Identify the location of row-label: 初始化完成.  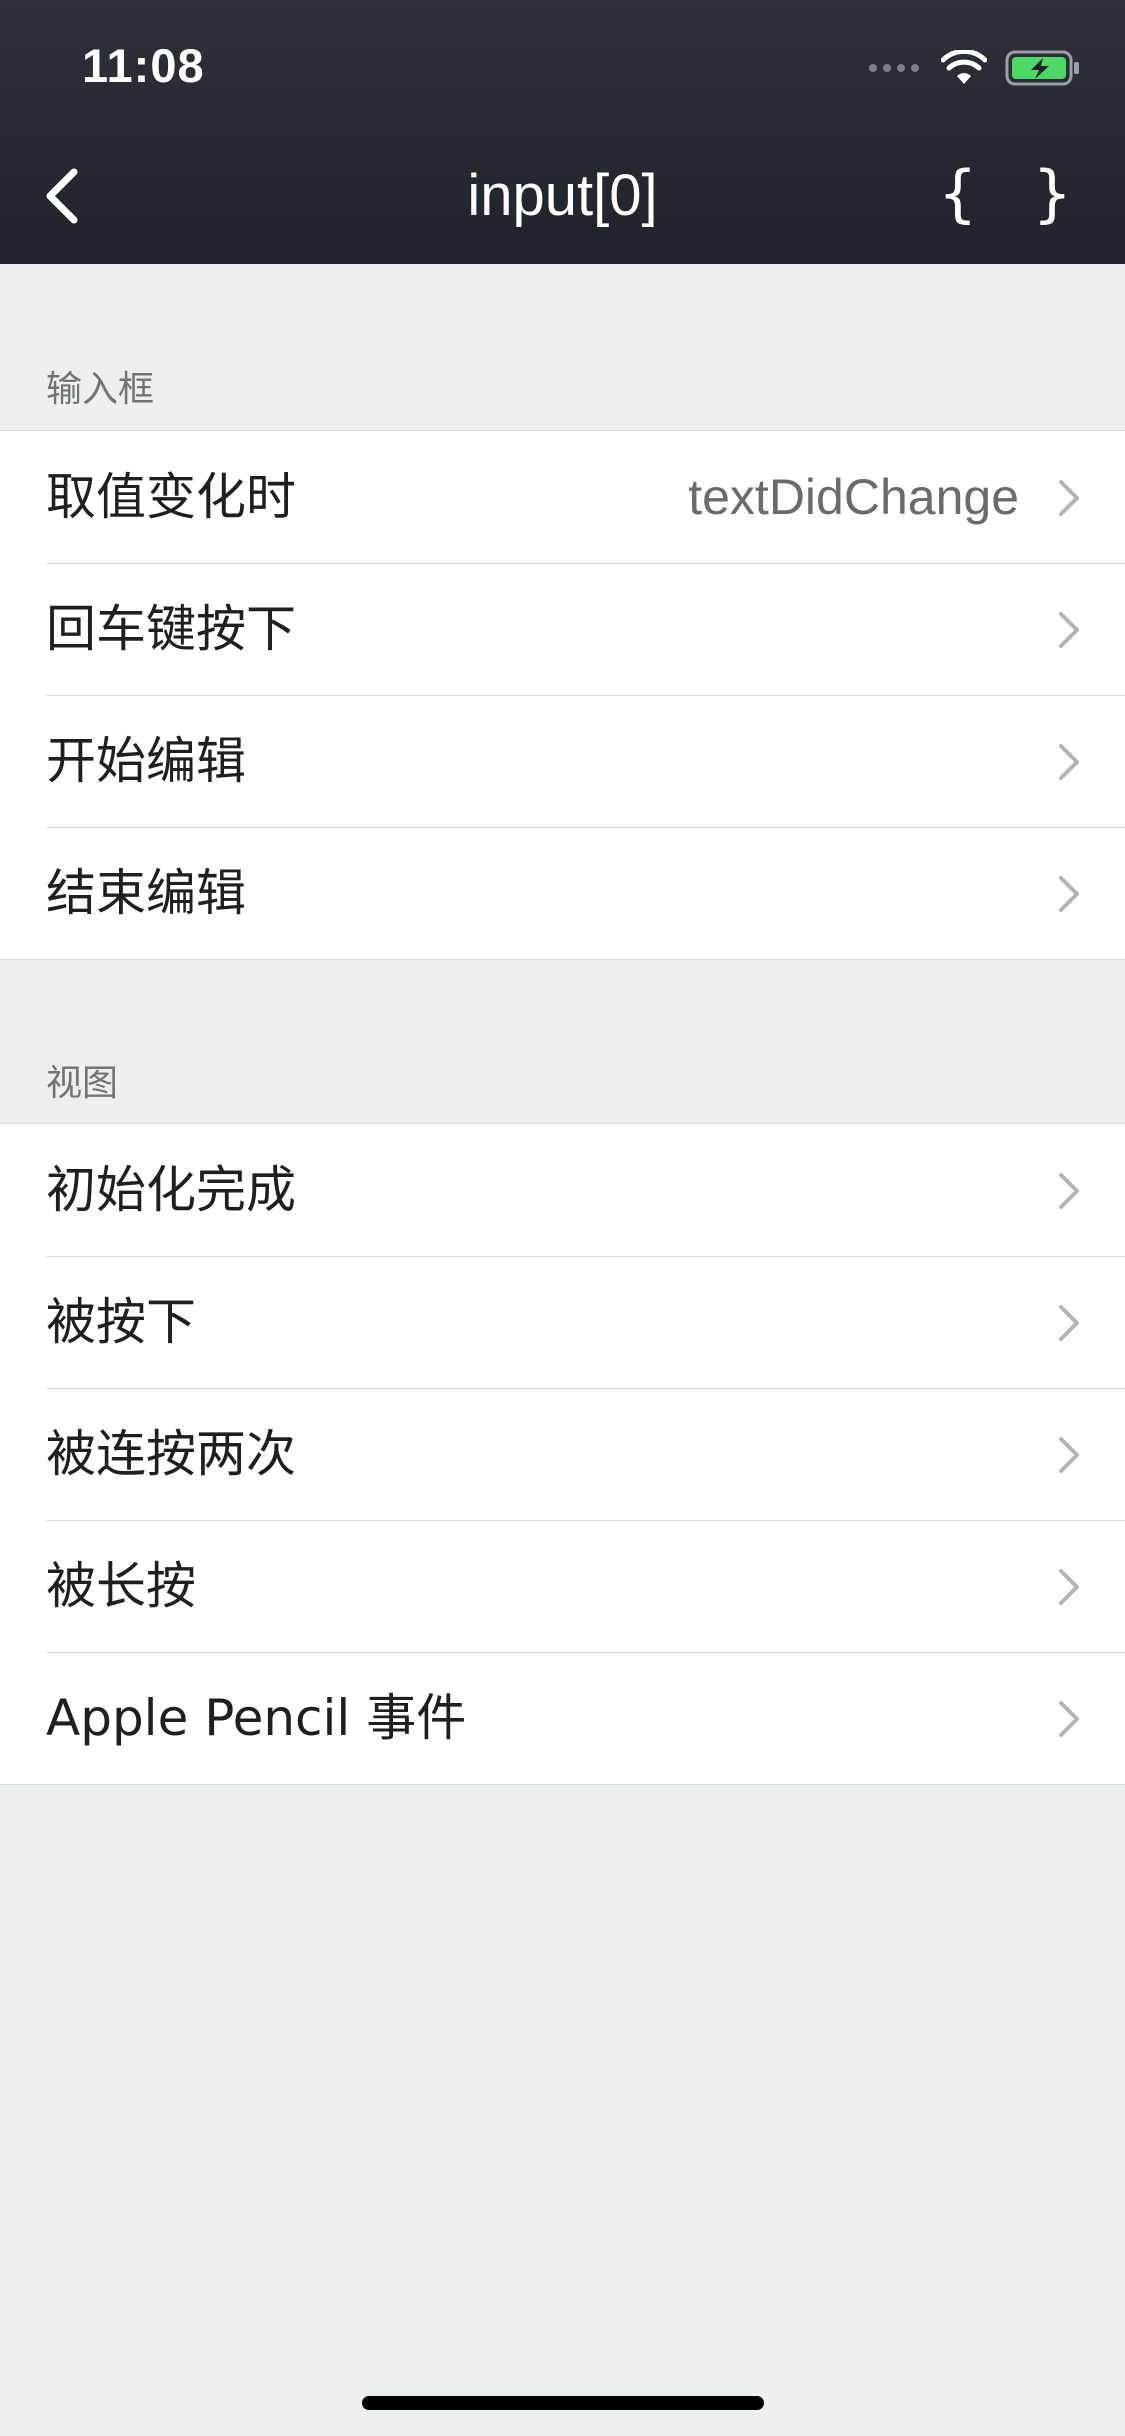
(171, 1190).